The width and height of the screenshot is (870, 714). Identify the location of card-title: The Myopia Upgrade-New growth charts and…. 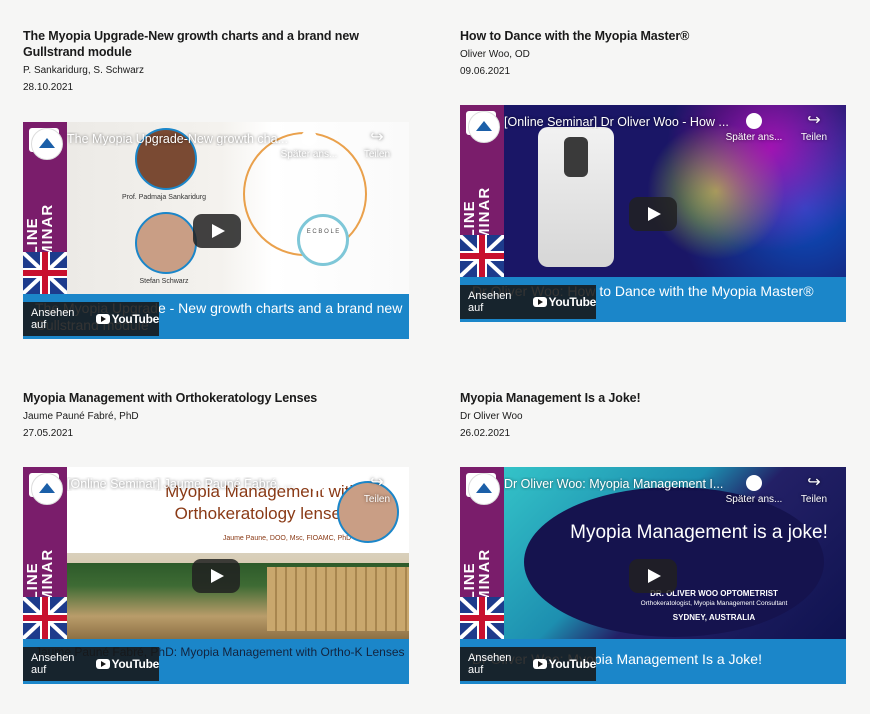
(216, 44).